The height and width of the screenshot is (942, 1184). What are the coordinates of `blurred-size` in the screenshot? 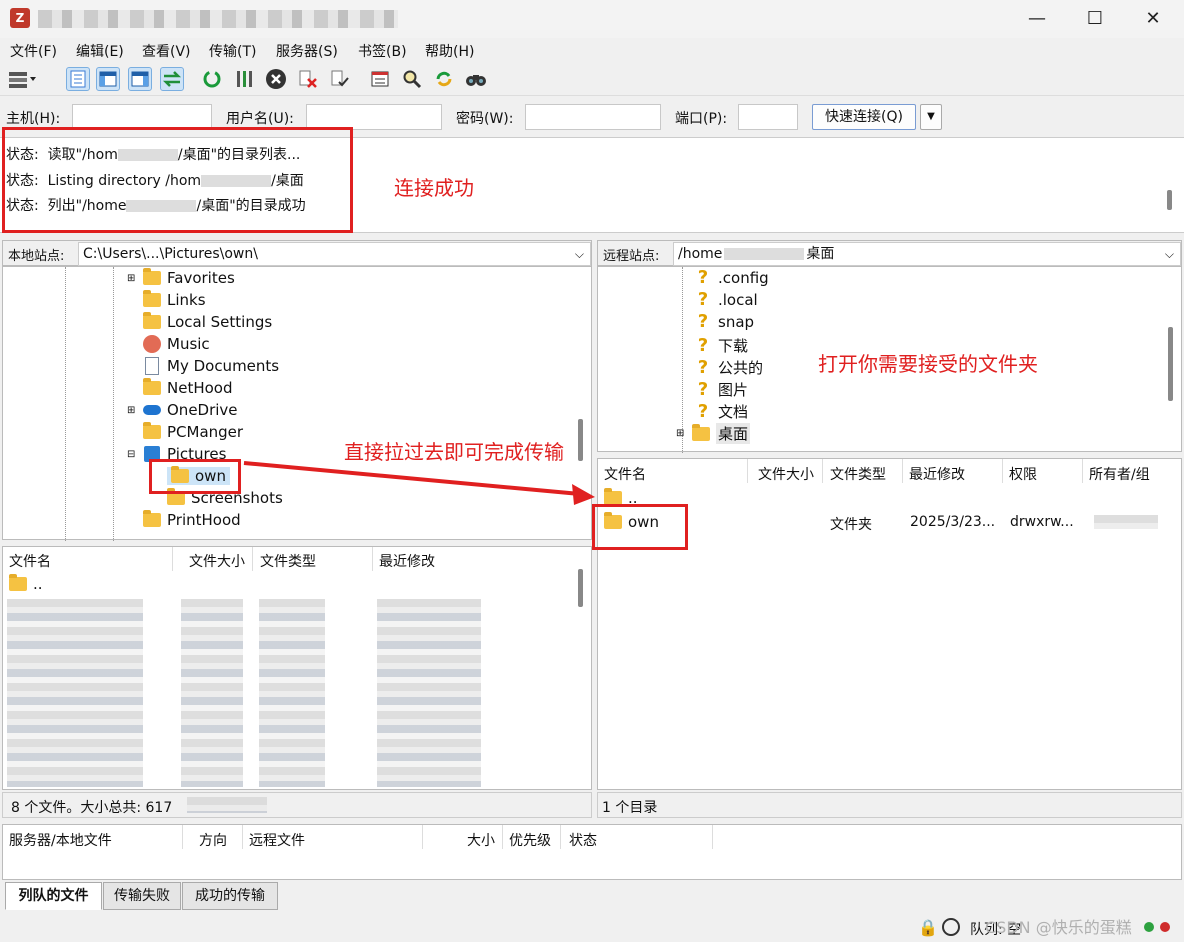 It's located at (227, 805).